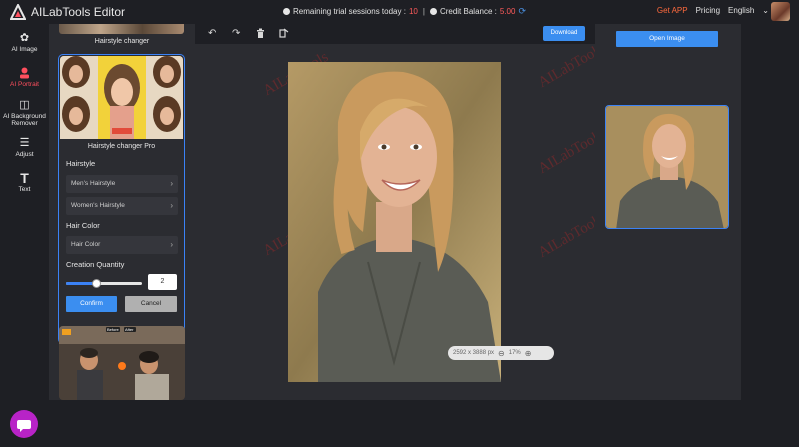 The height and width of the screenshot is (447, 799). Describe the element at coordinates (24, 49) in the screenshot. I see `rail-item-label: AI Image` at that location.